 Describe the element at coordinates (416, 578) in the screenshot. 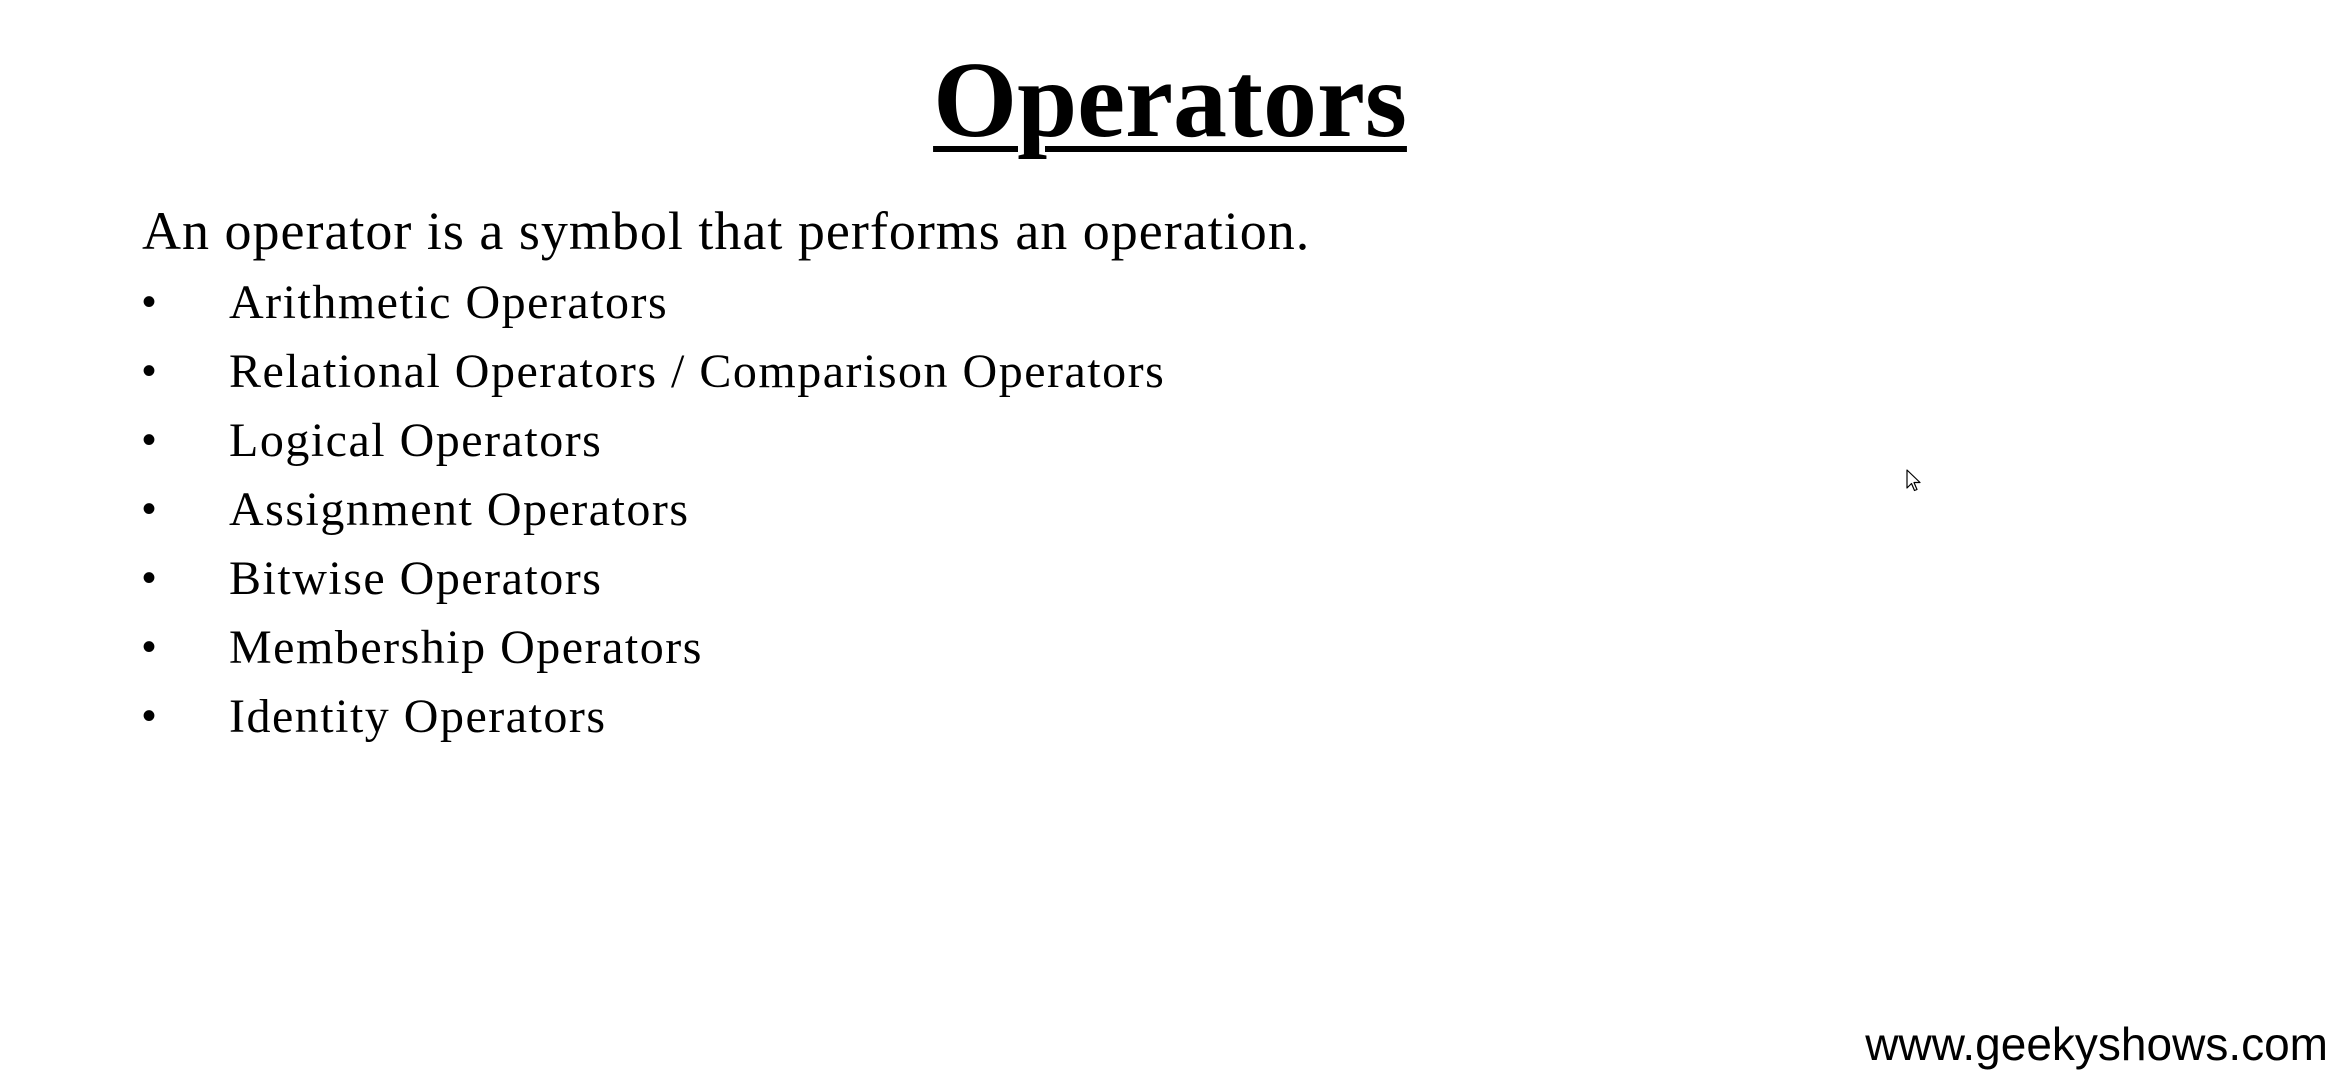

I see `list-item-label: Bitwise Operators` at that location.